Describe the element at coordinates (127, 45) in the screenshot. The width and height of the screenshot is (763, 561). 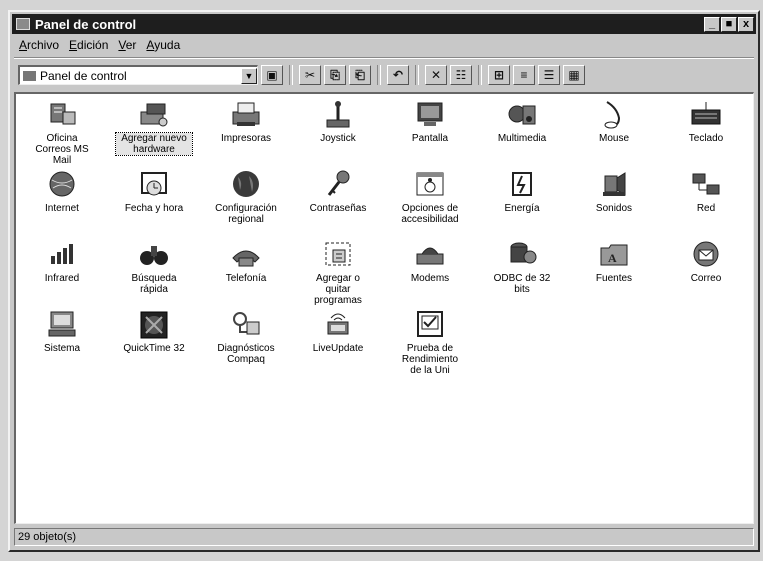
I see `menu-ver: Ver` at that location.